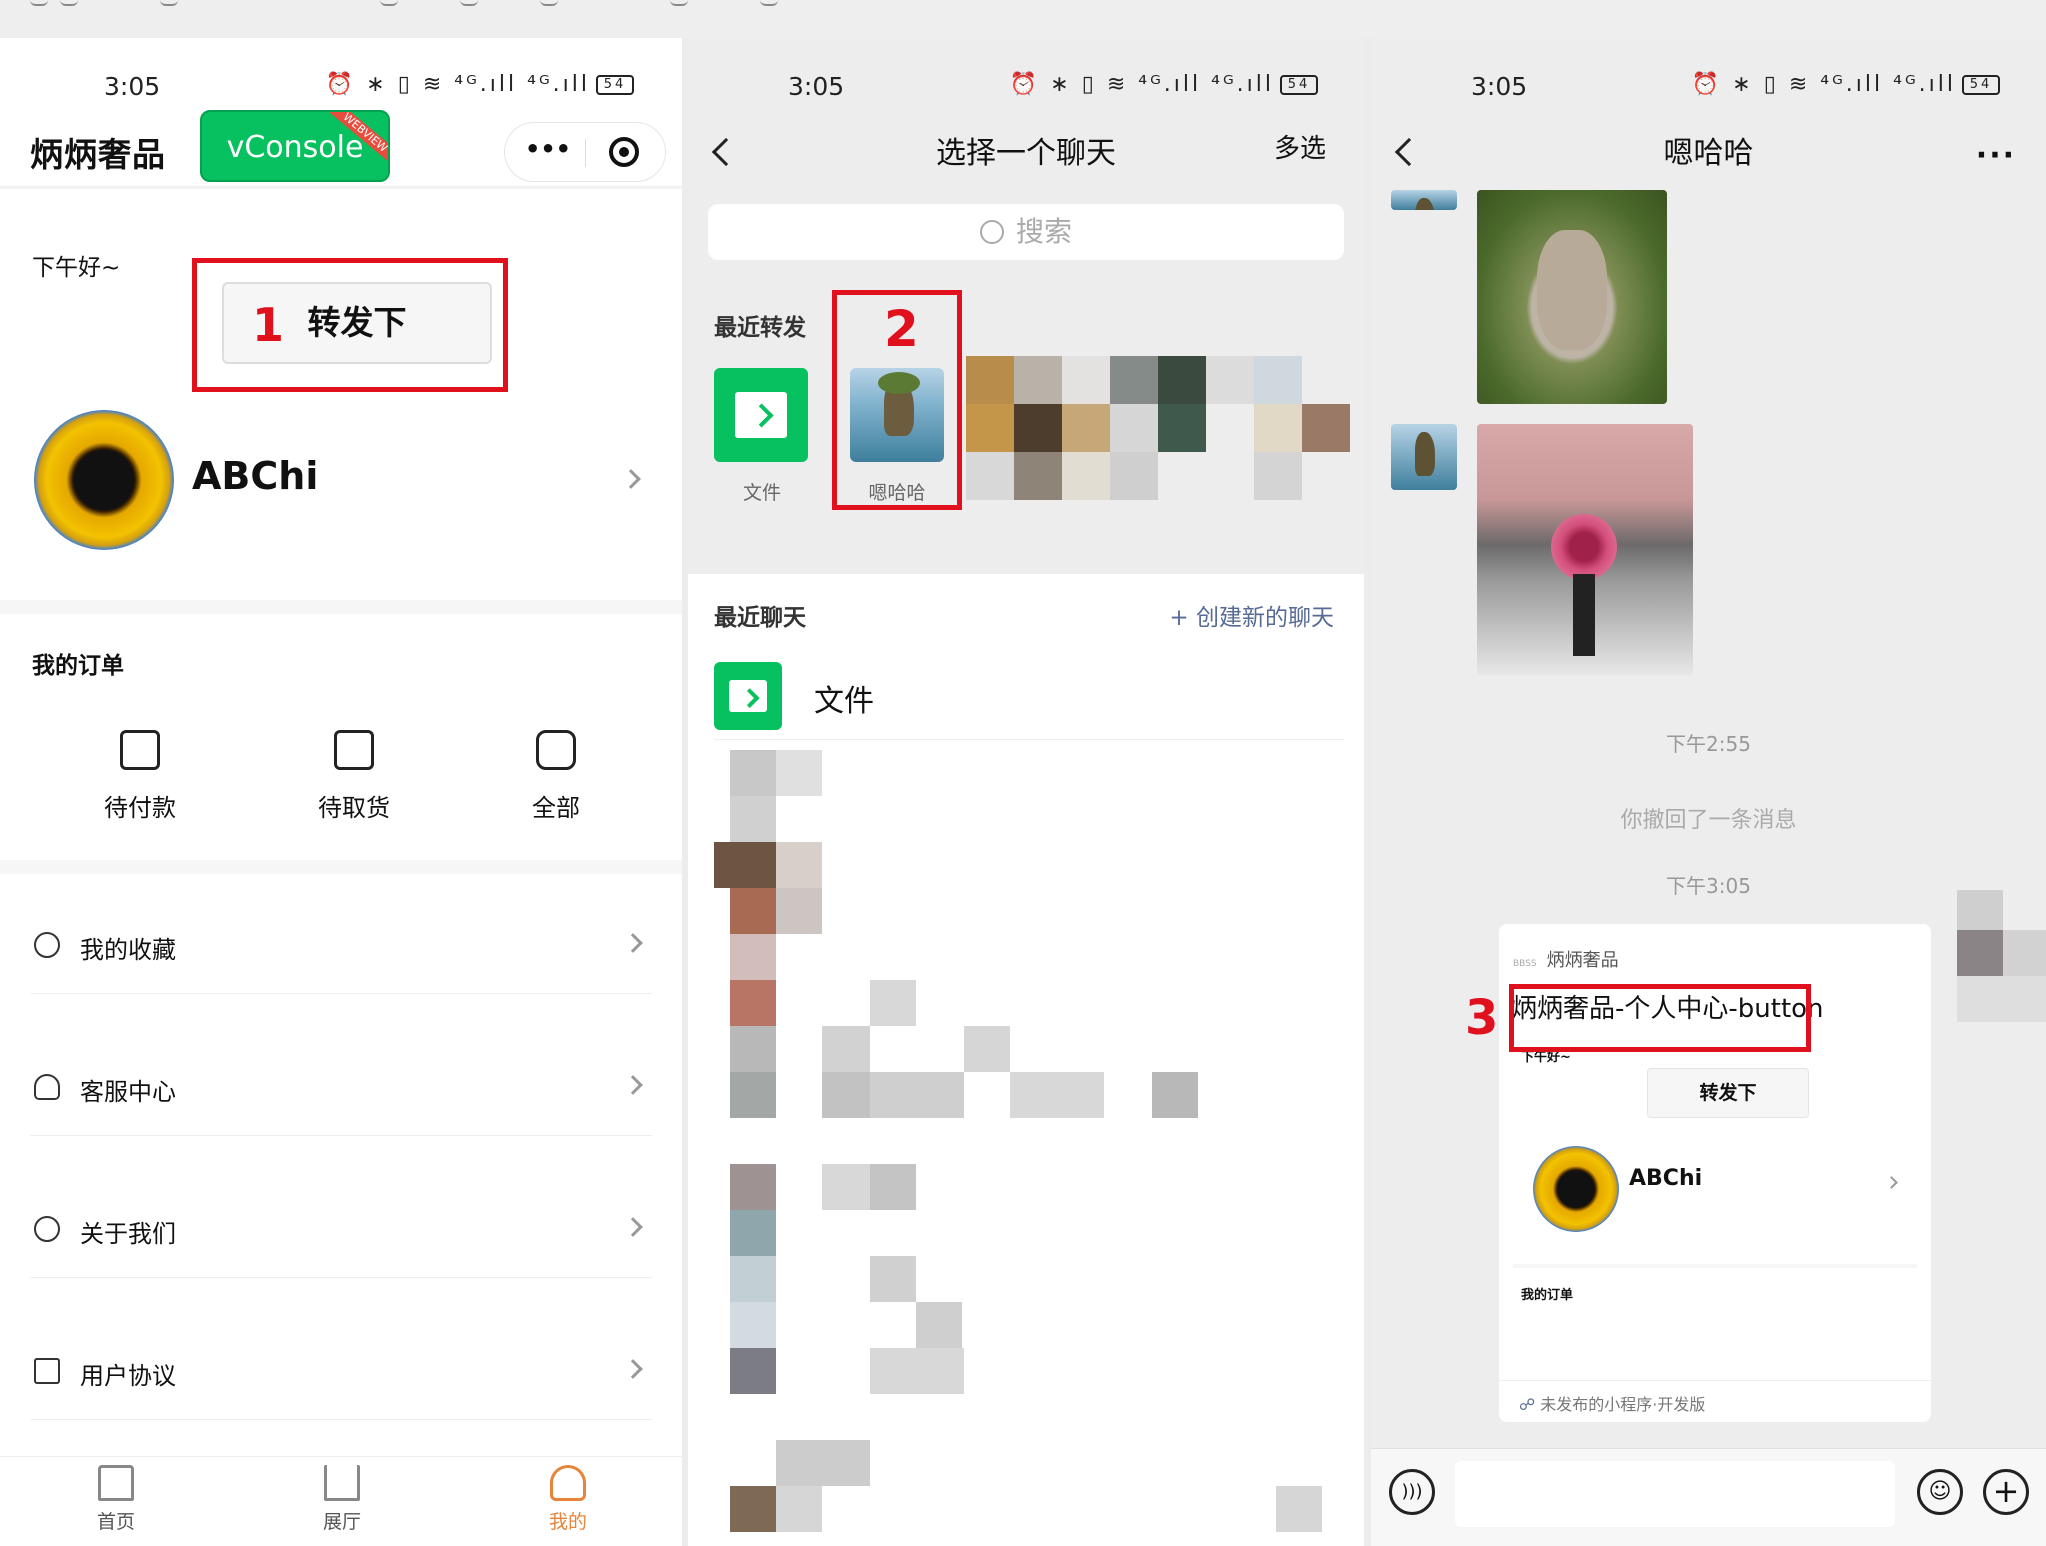 The image size is (2046, 1546). I want to click on order-label: 待付款, so click(140, 808).